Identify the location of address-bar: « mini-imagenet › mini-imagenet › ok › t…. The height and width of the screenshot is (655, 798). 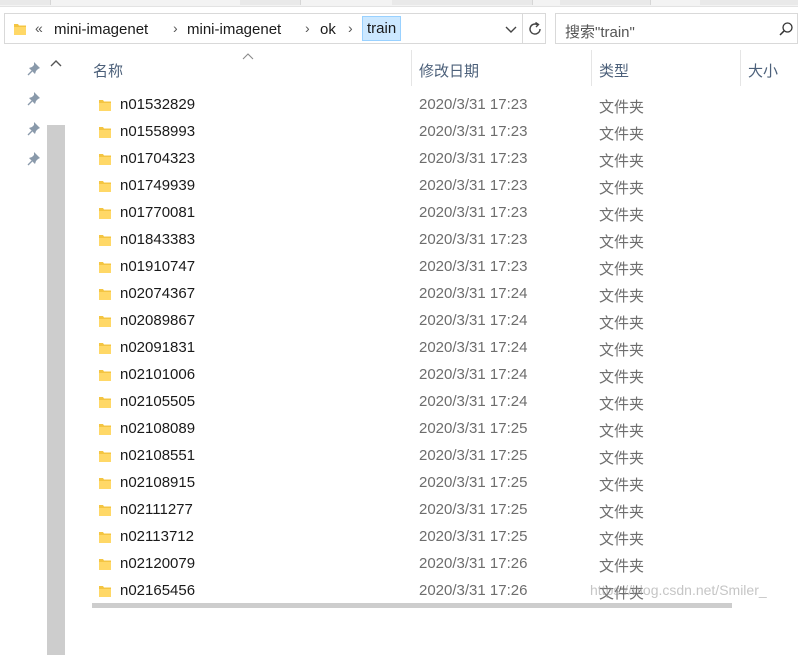
(275, 28).